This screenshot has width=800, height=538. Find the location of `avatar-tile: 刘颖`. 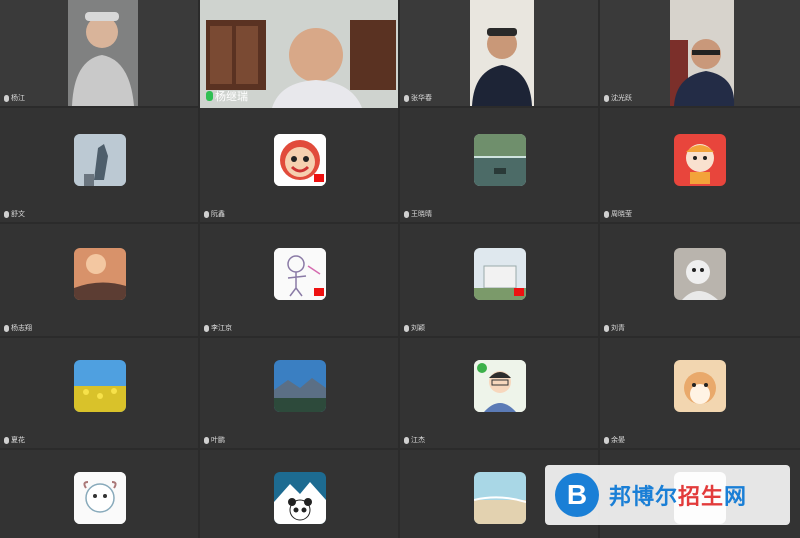

avatar-tile: 刘颖 is located at coordinates (499, 280).